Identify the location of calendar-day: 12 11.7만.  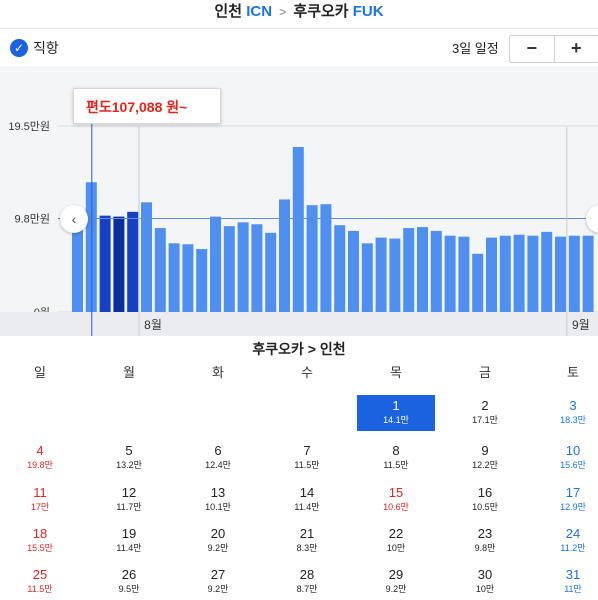
(129, 500).